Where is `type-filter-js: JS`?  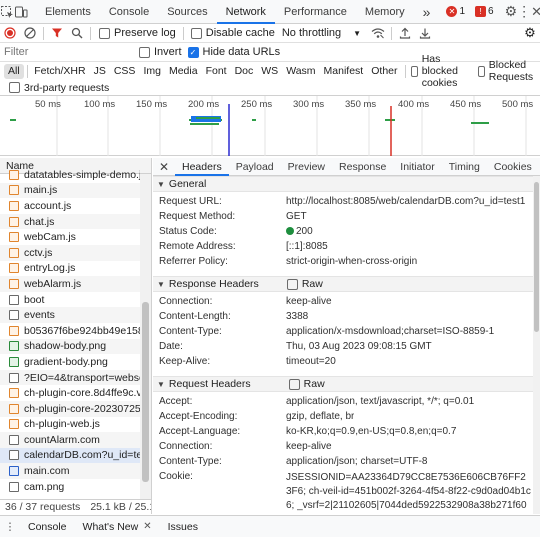
type-filter-js: JS is located at coordinates (100, 71).